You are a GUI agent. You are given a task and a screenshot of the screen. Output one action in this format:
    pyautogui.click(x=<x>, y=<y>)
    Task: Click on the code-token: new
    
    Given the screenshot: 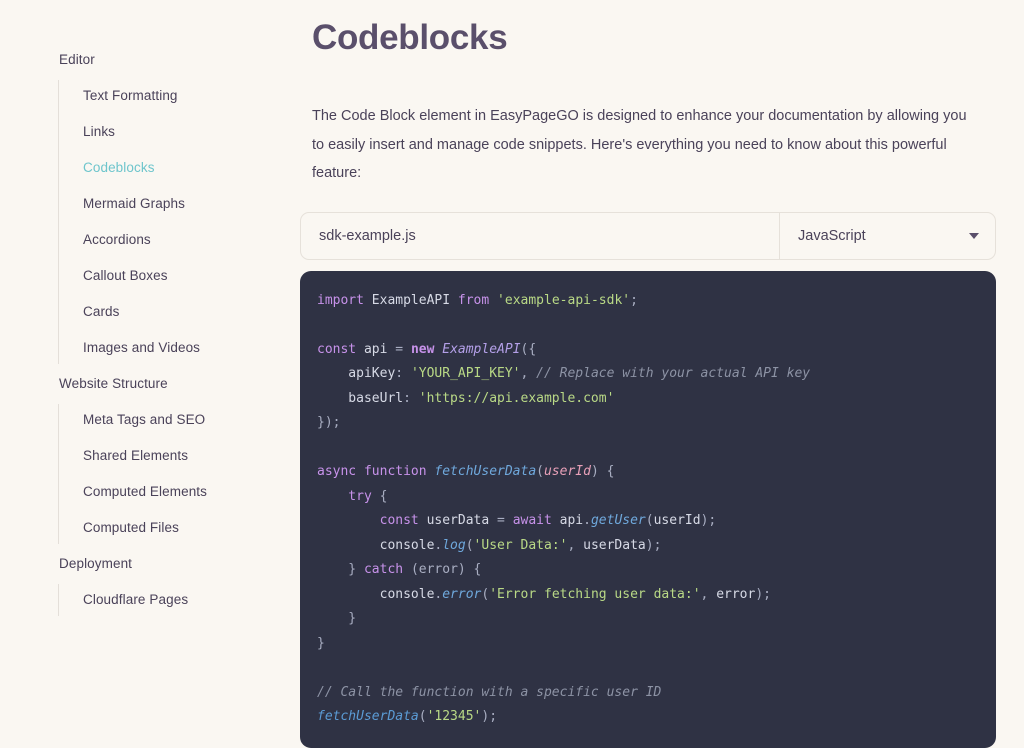 What is the action you would take?
    pyautogui.click(x=426, y=349)
    